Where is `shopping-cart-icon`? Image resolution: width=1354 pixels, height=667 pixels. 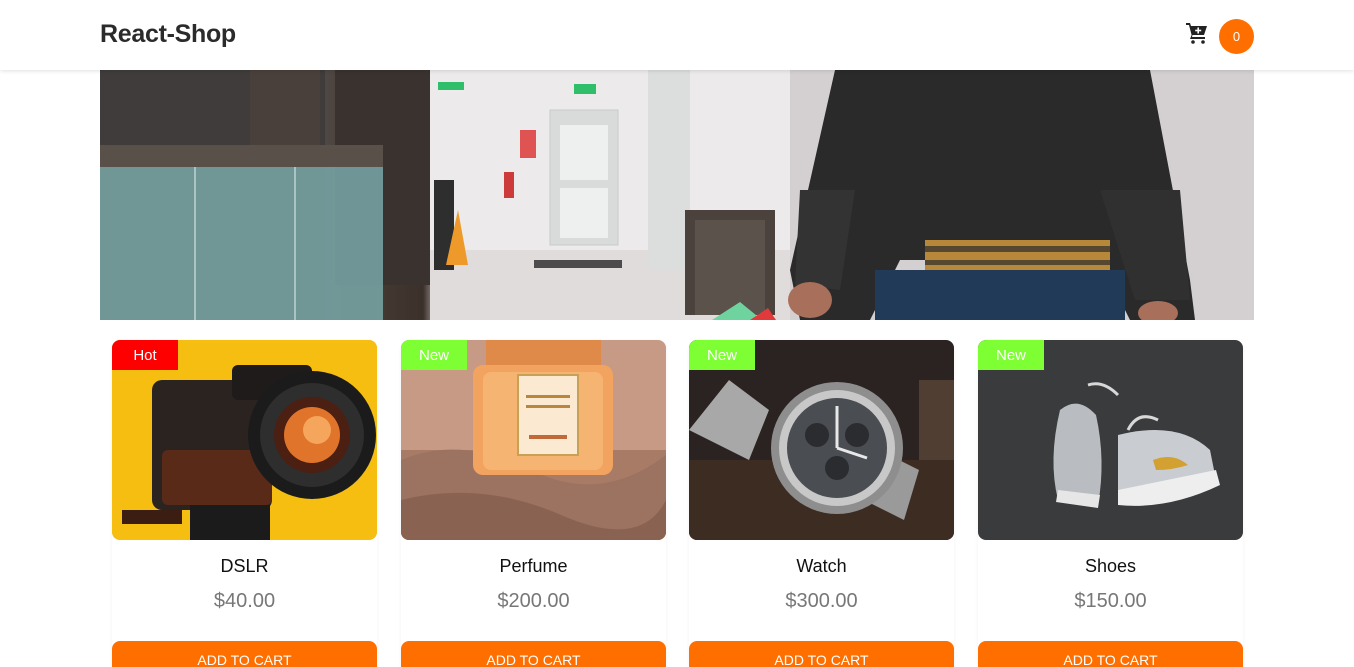 shopping-cart-icon is located at coordinates (1197, 33).